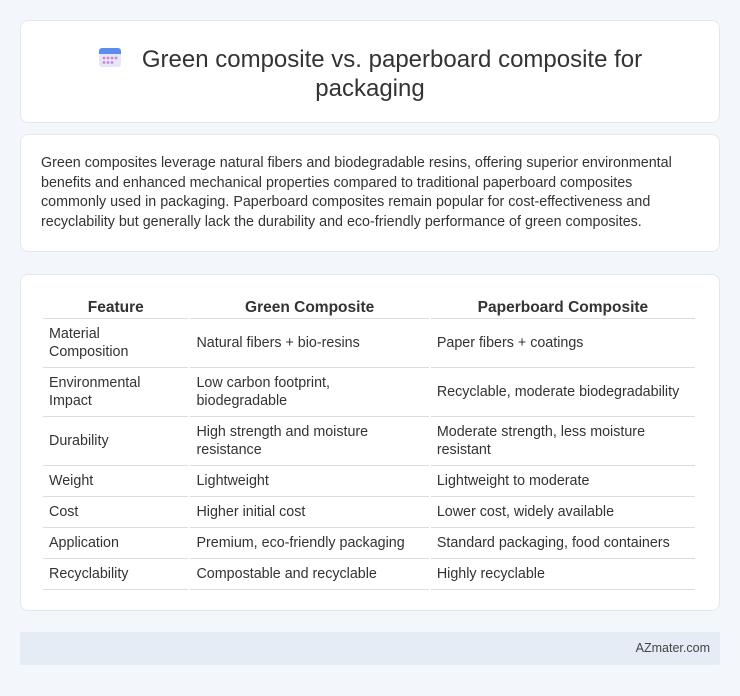 This screenshot has width=740, height=696. What do you see at coordinates (309, 392) in the screenshot?
I see `green-cell: Low carbon footprint, biodegradable` at bounding box center [309, 392].